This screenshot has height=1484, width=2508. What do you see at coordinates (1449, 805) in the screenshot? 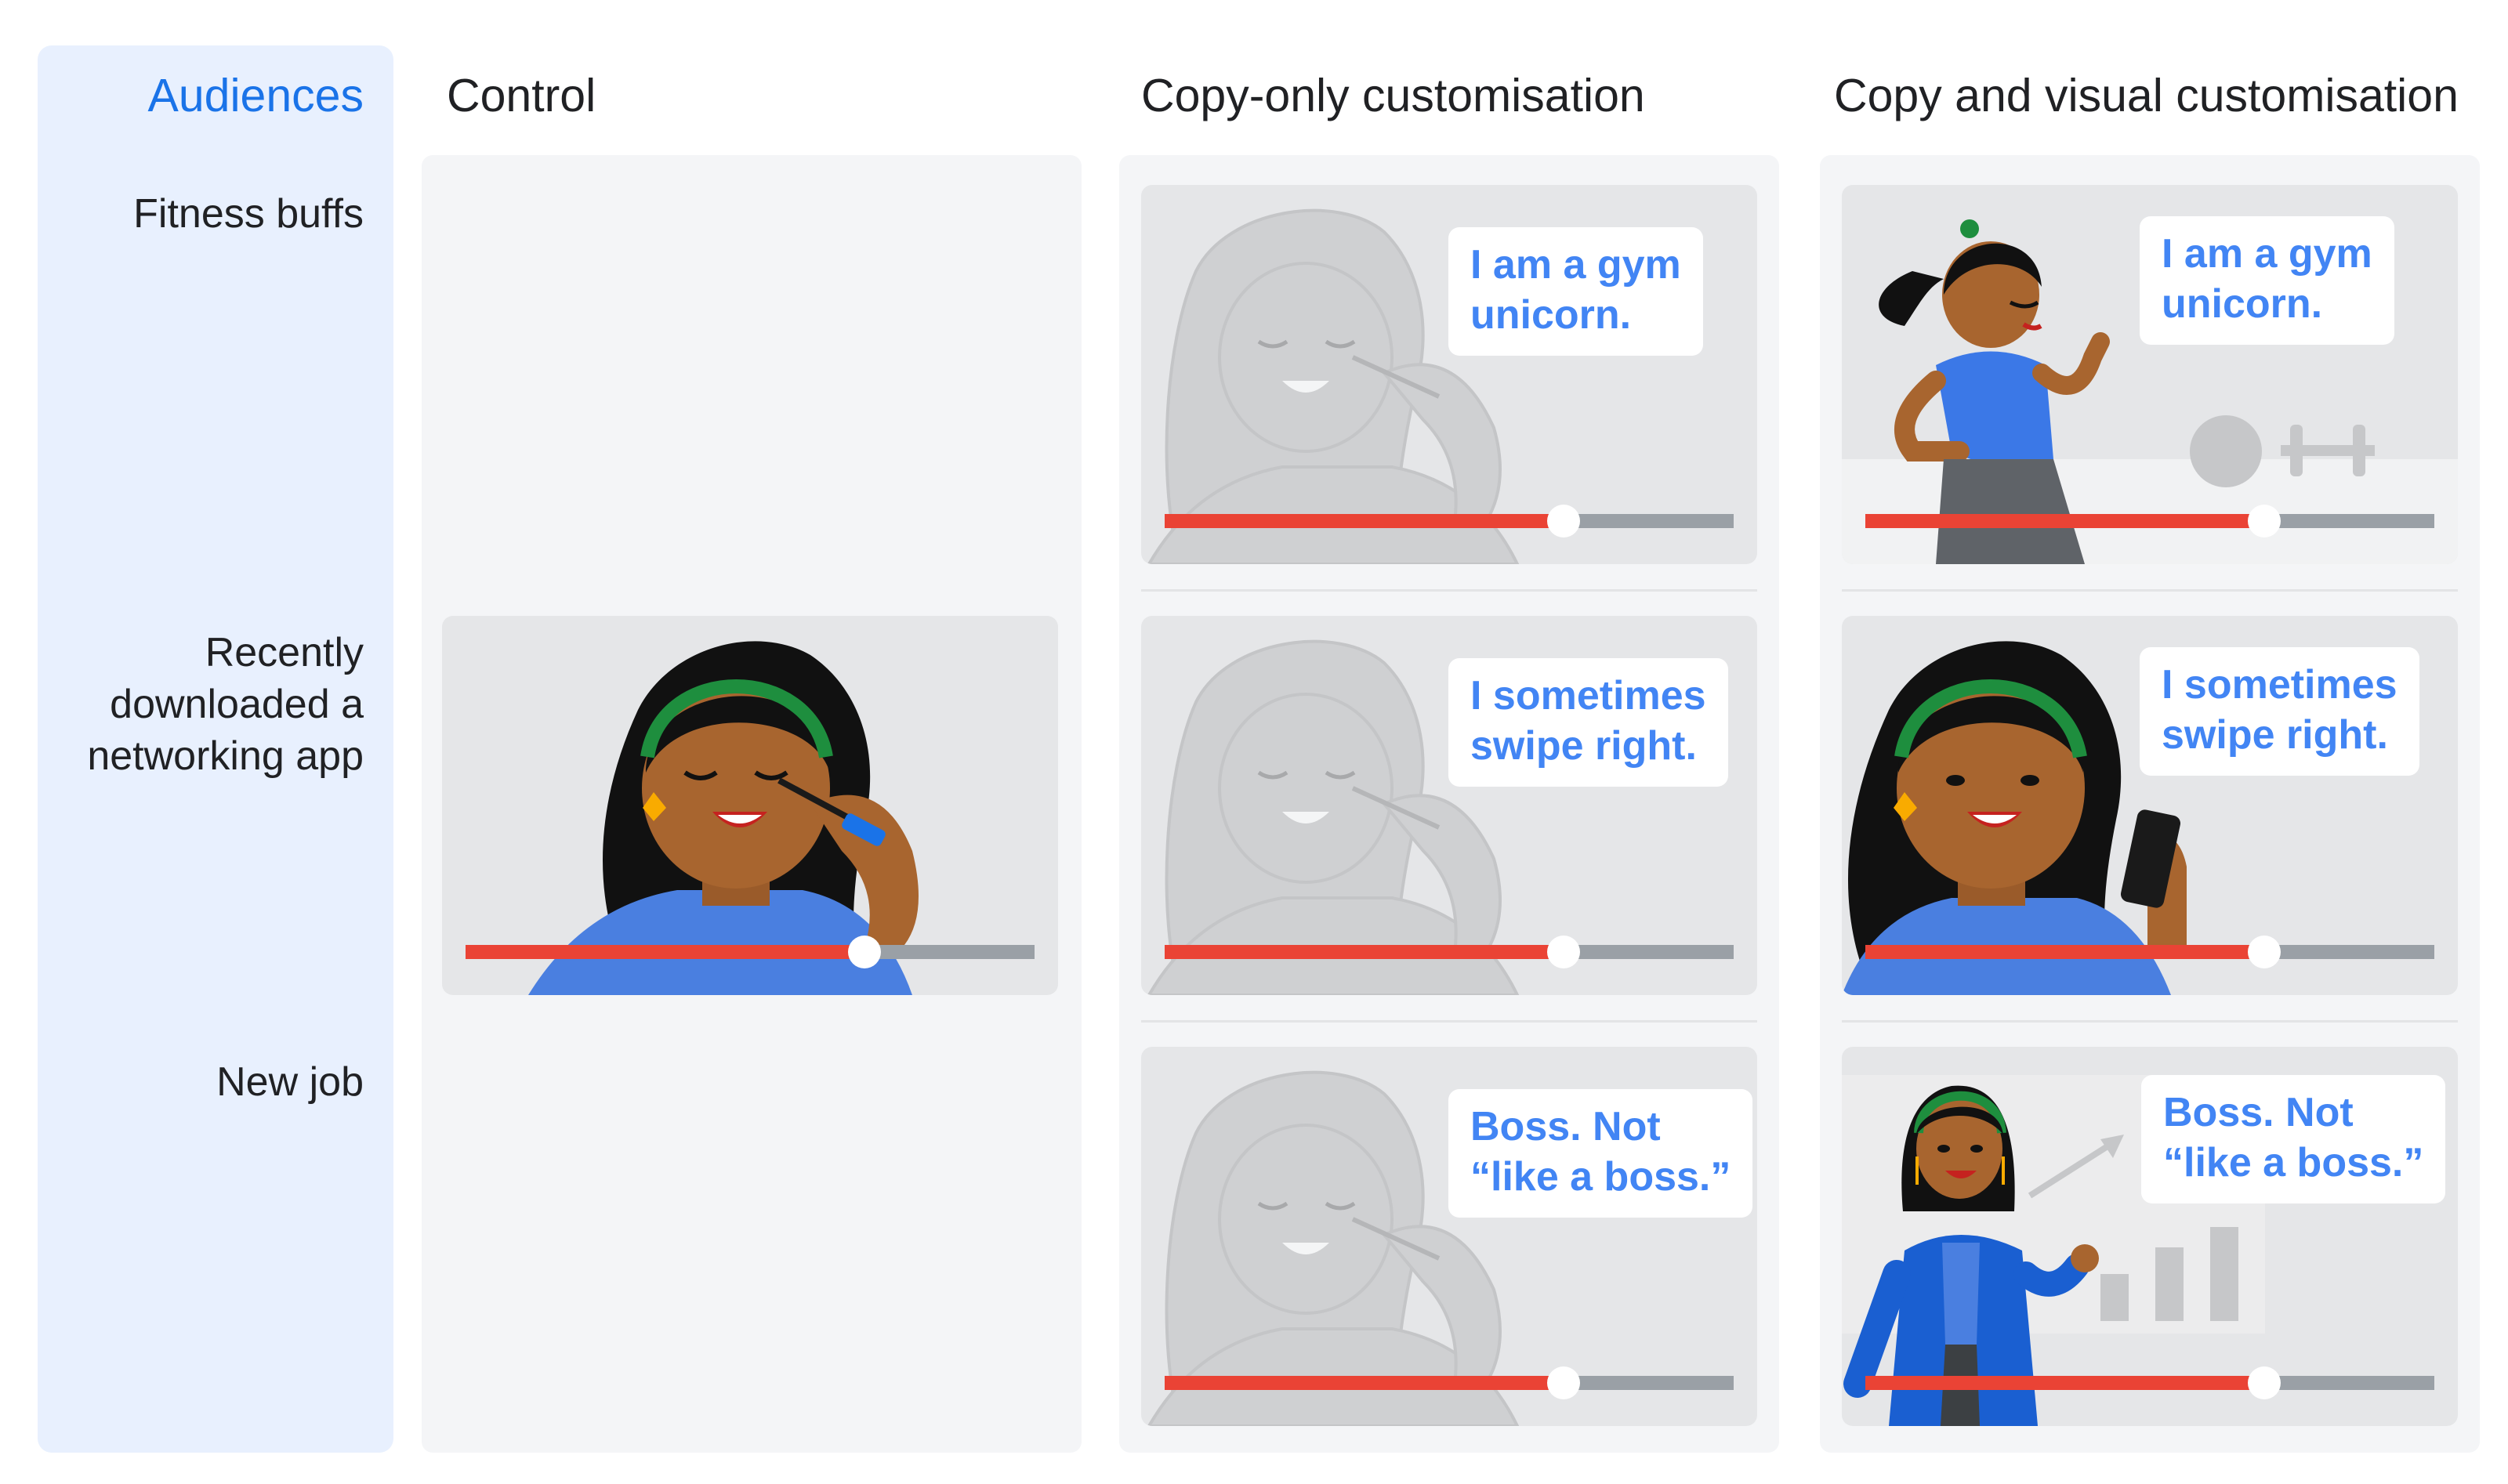
I see `copy-only-card-networking: I sometimes swipe right.` at bounding box center [1449, 805].